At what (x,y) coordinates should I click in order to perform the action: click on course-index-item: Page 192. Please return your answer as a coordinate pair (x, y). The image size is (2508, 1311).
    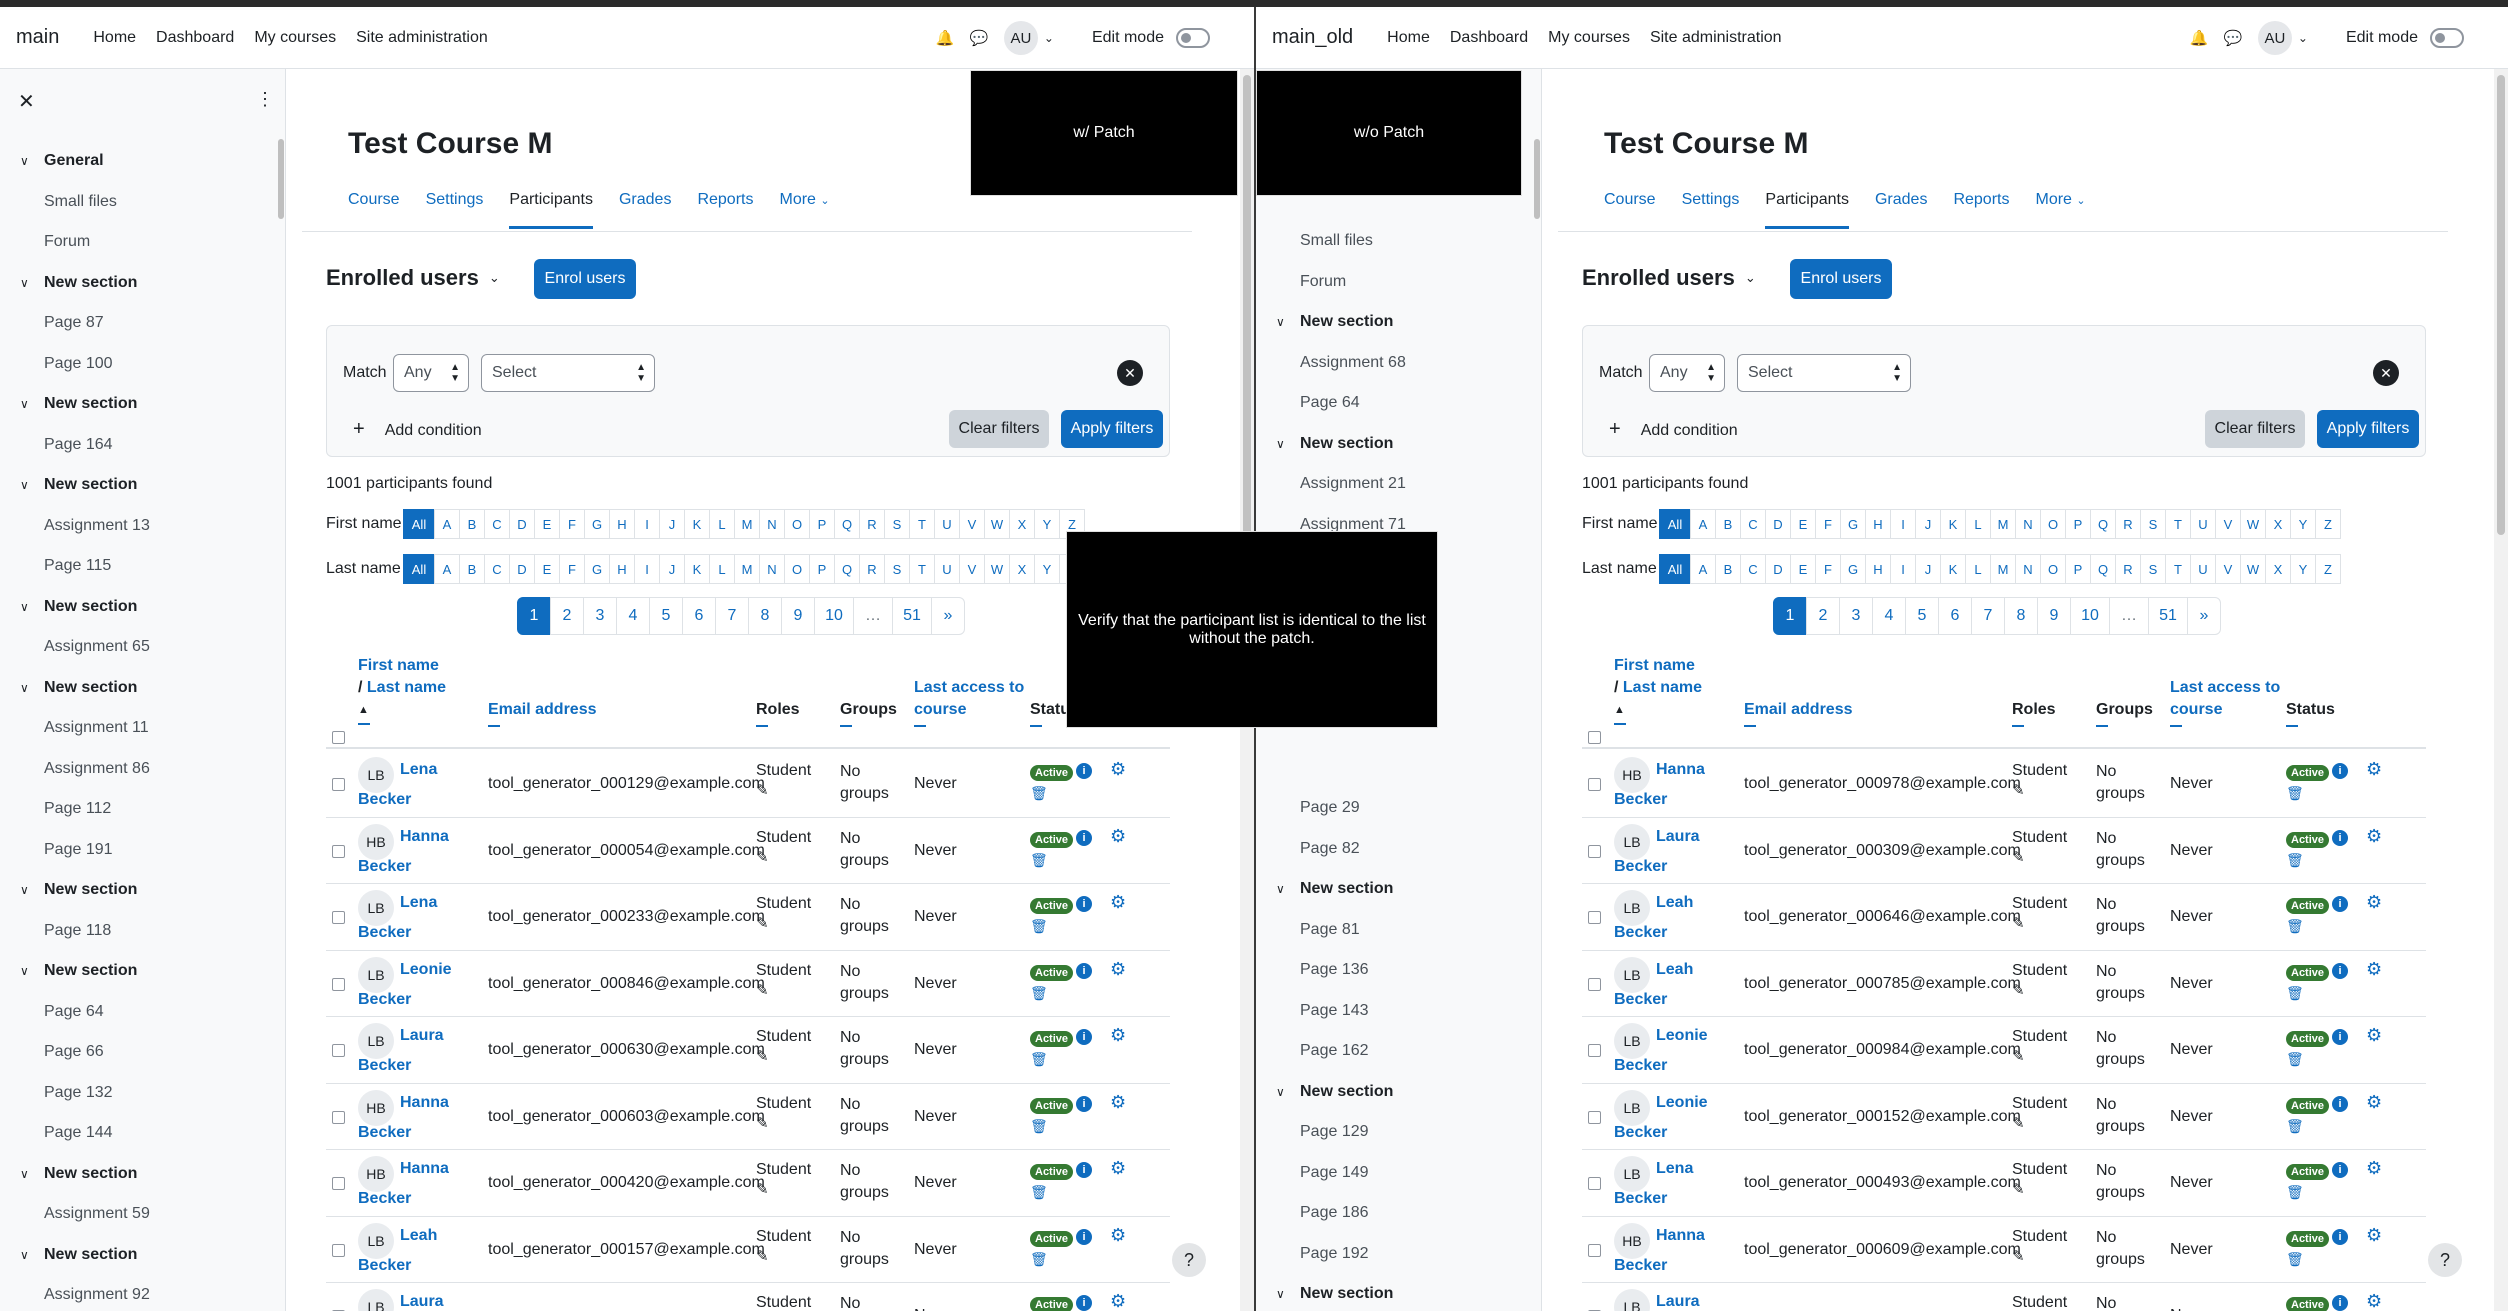
    Looking at the image, I should click on (1398, 1254).